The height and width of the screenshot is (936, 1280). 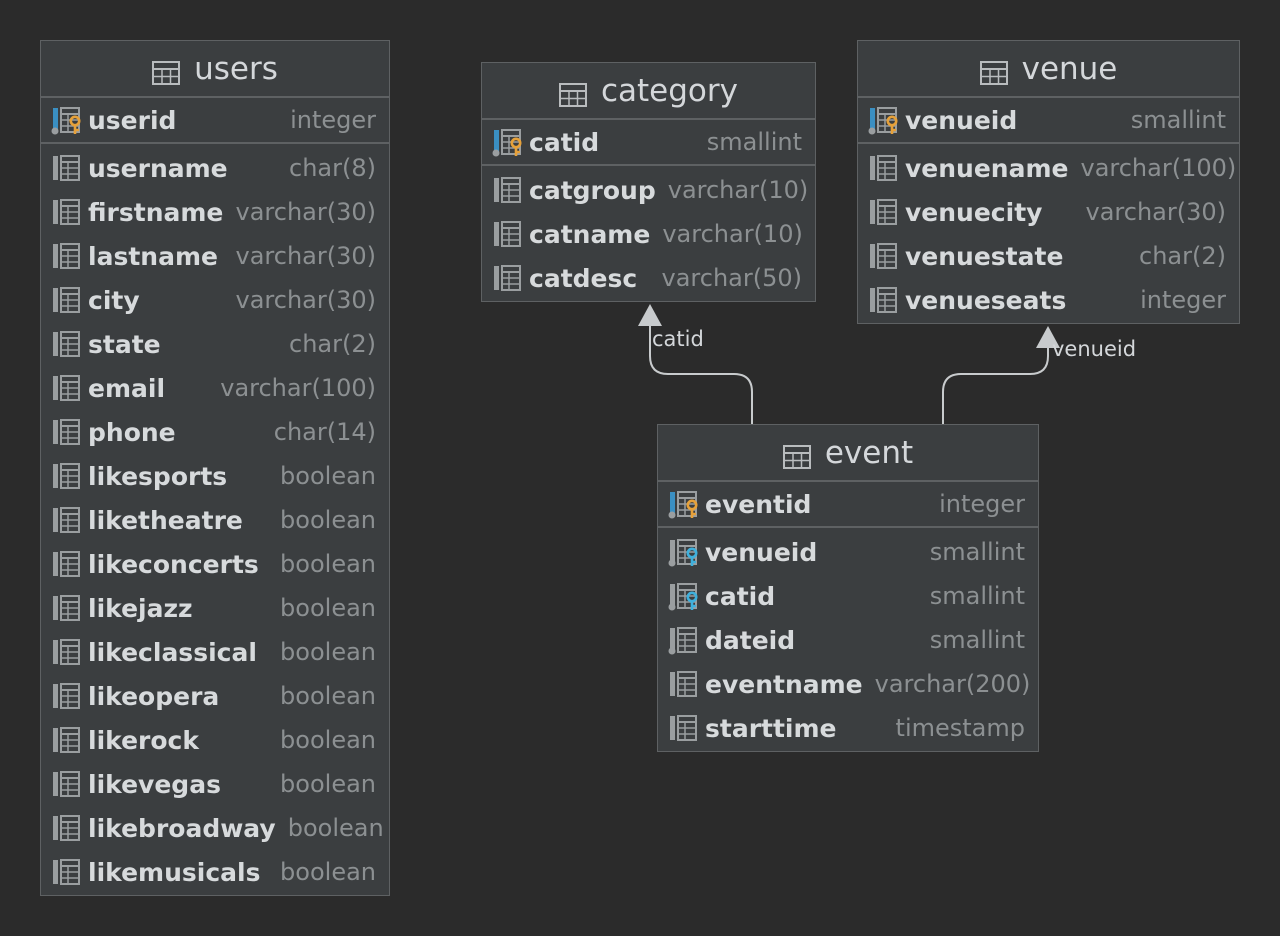 I want to click on column-row-catname: catname varchar(10), so click(x=648, y=234).